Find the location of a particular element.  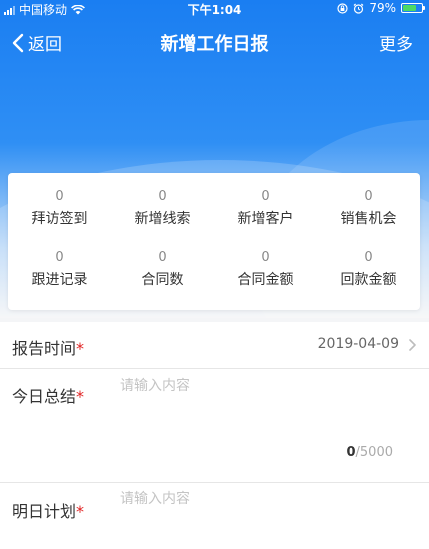

char-max: /5000 is located at coordinates (374, 452).